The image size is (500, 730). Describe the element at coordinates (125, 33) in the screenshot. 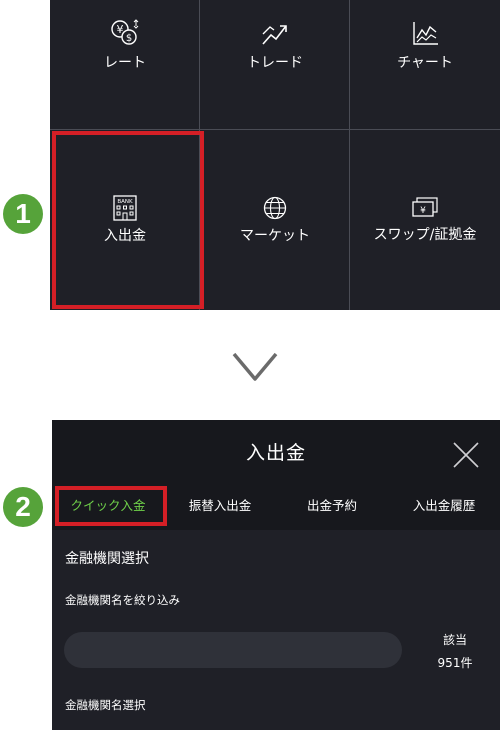

I see `yen-dollar-icon: ¥ $` at that location.